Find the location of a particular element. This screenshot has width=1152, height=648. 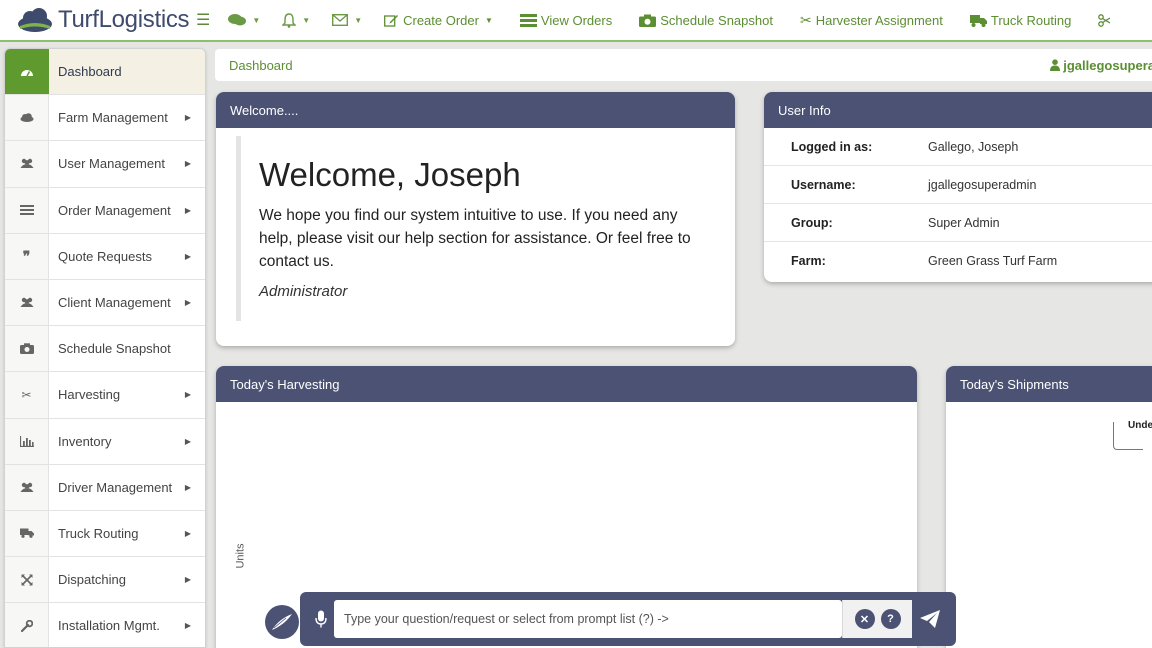

sidebar-item-inventory: Inventory ▶ is located at coordinates (105, 441).